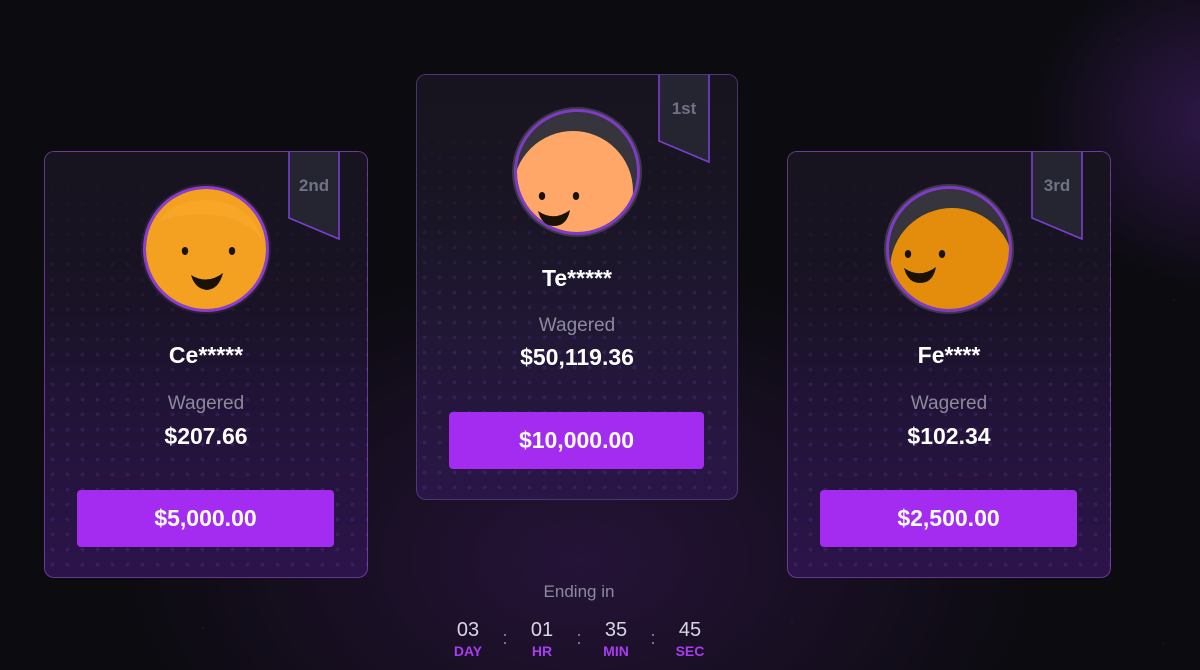 This screenshot has width=1200, height=670. What do you see at coordinates (542, 630) in the screenshot?
I see `countdown-hours-value: 01` at bounding box center [542, 630].